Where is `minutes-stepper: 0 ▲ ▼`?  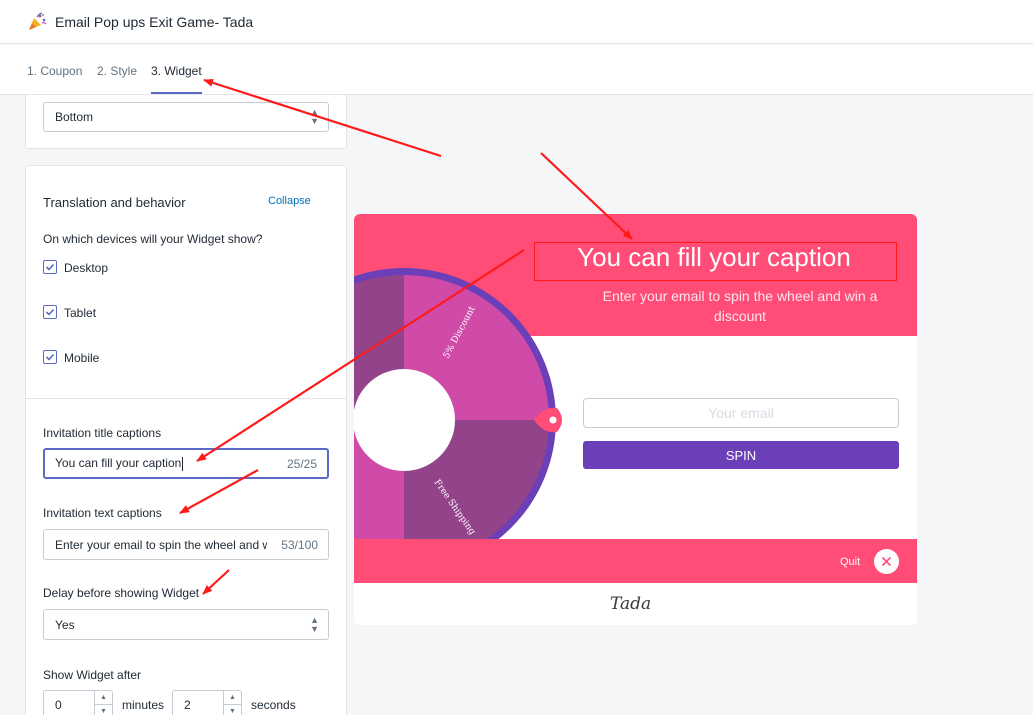 minutes-stepper: 0 ▲ ▼ is located at coordinates (78, 702).